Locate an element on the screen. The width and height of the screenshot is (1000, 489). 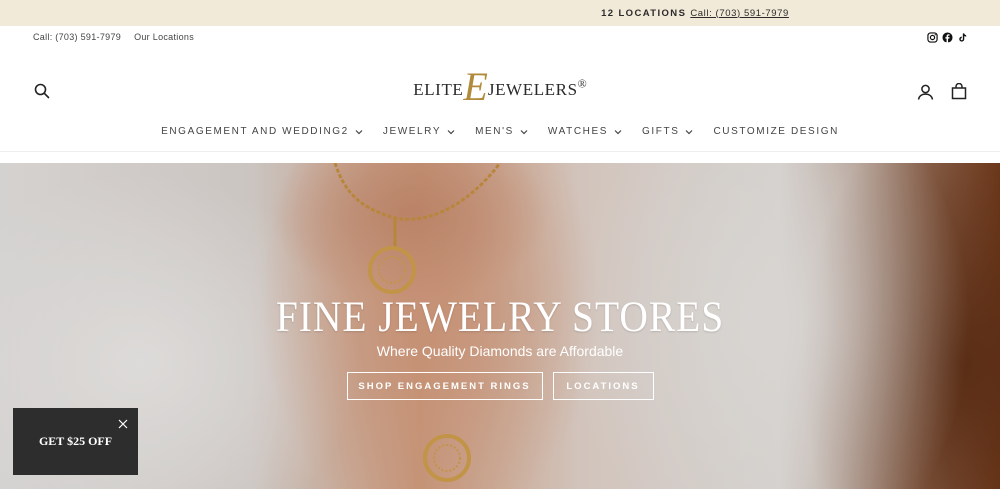
social-links is located at coordinates (947, 37).